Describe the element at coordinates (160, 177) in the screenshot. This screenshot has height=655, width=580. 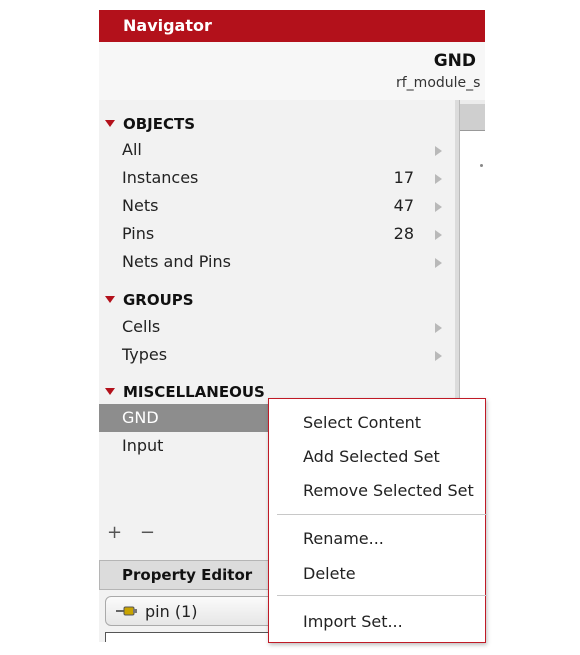
I see `tree-item-label: Instances` at that location.